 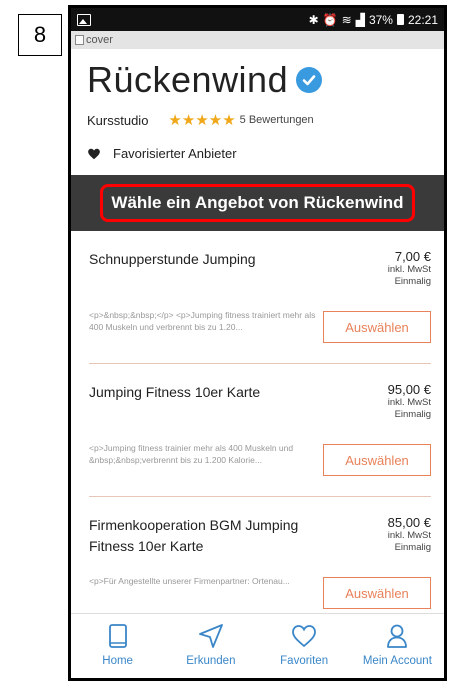 What do you see at coordinates (304, 661) in the screenshot?
I see `nav-favorites-label: Favoriten` at bounding box center [304, 661].